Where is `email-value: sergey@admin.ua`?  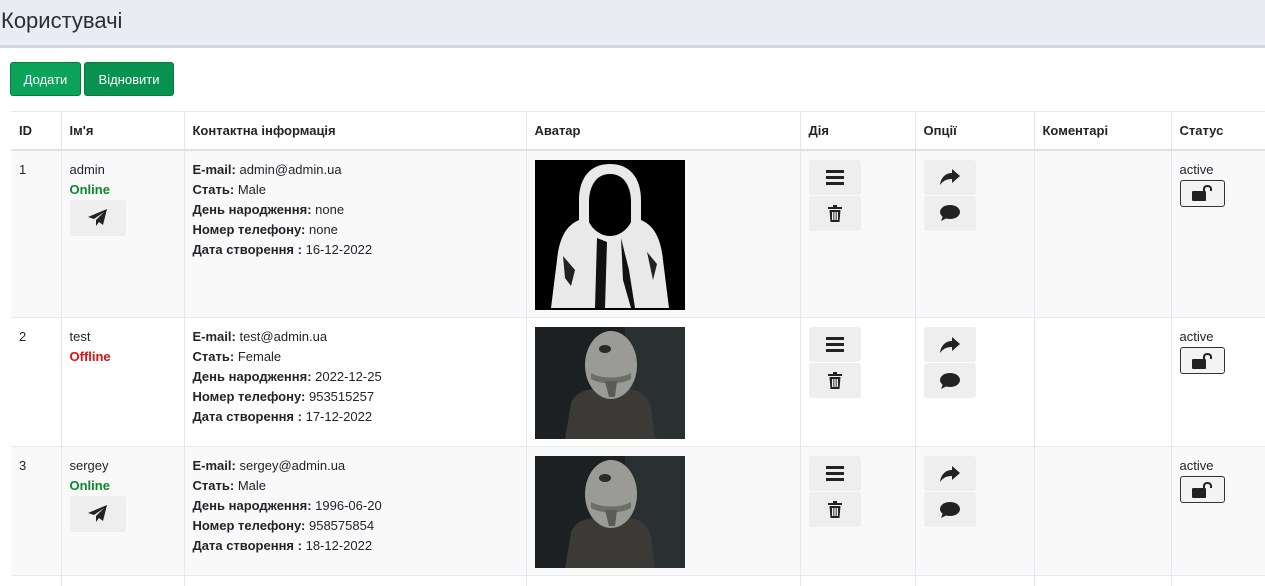
email-value: sergey@admin.ua is located at coordinates (292, 465).